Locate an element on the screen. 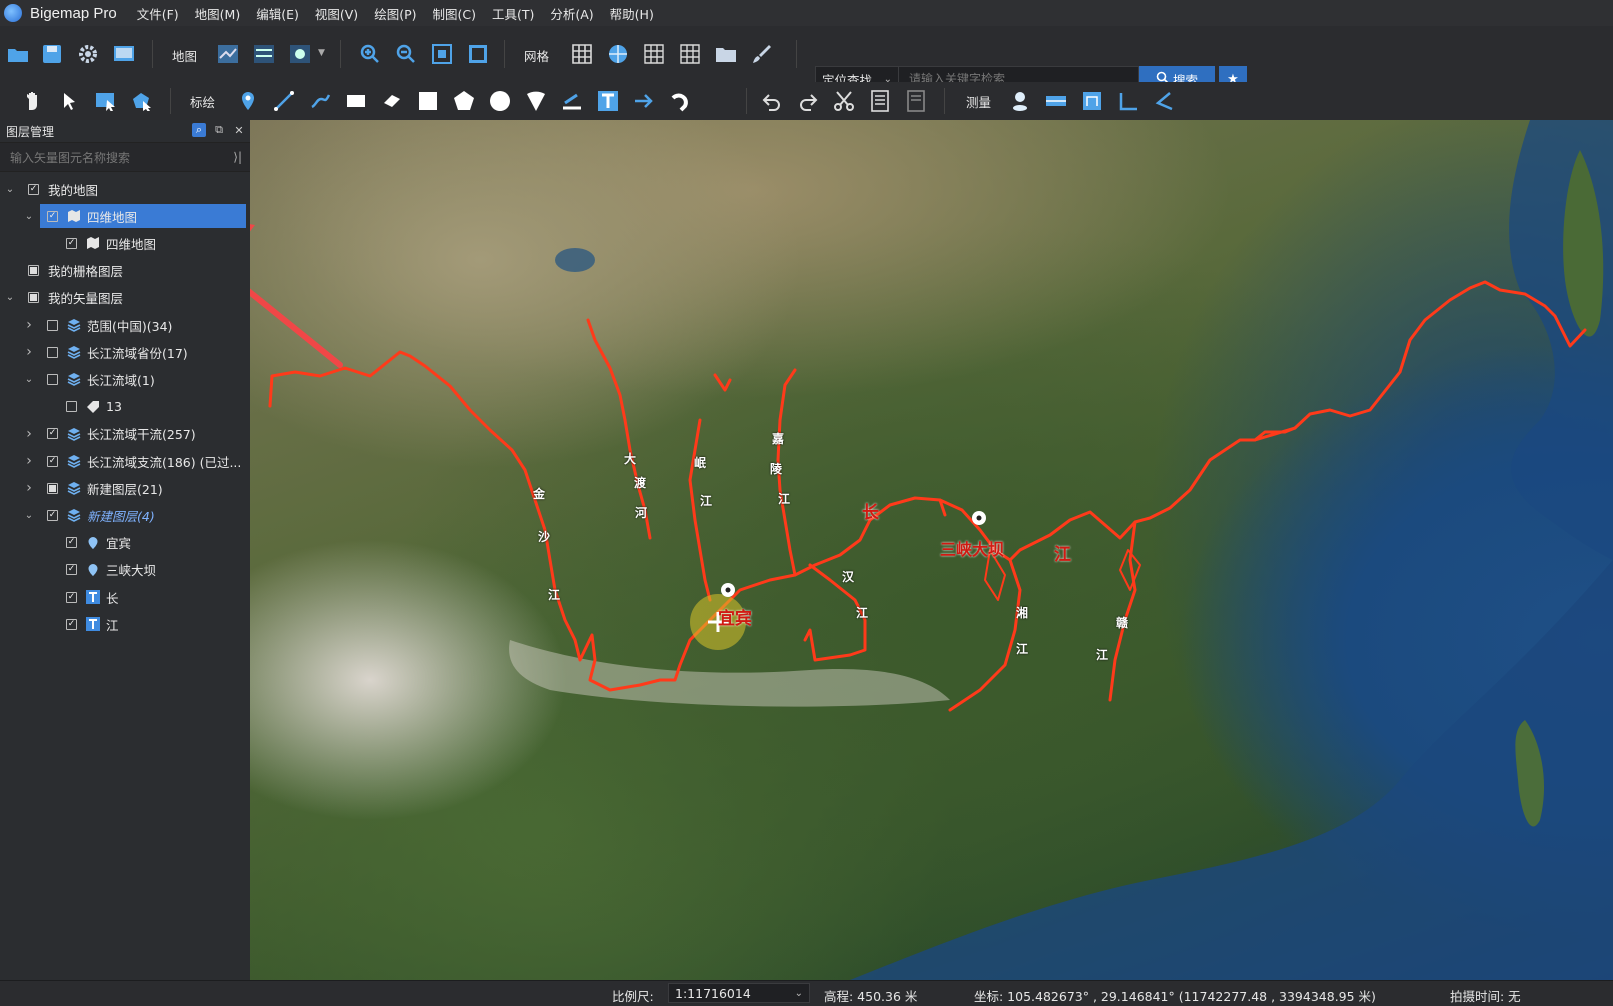 The image size is (1613, 1006). measure-distance-icon is located at coordinates (1056, 101).